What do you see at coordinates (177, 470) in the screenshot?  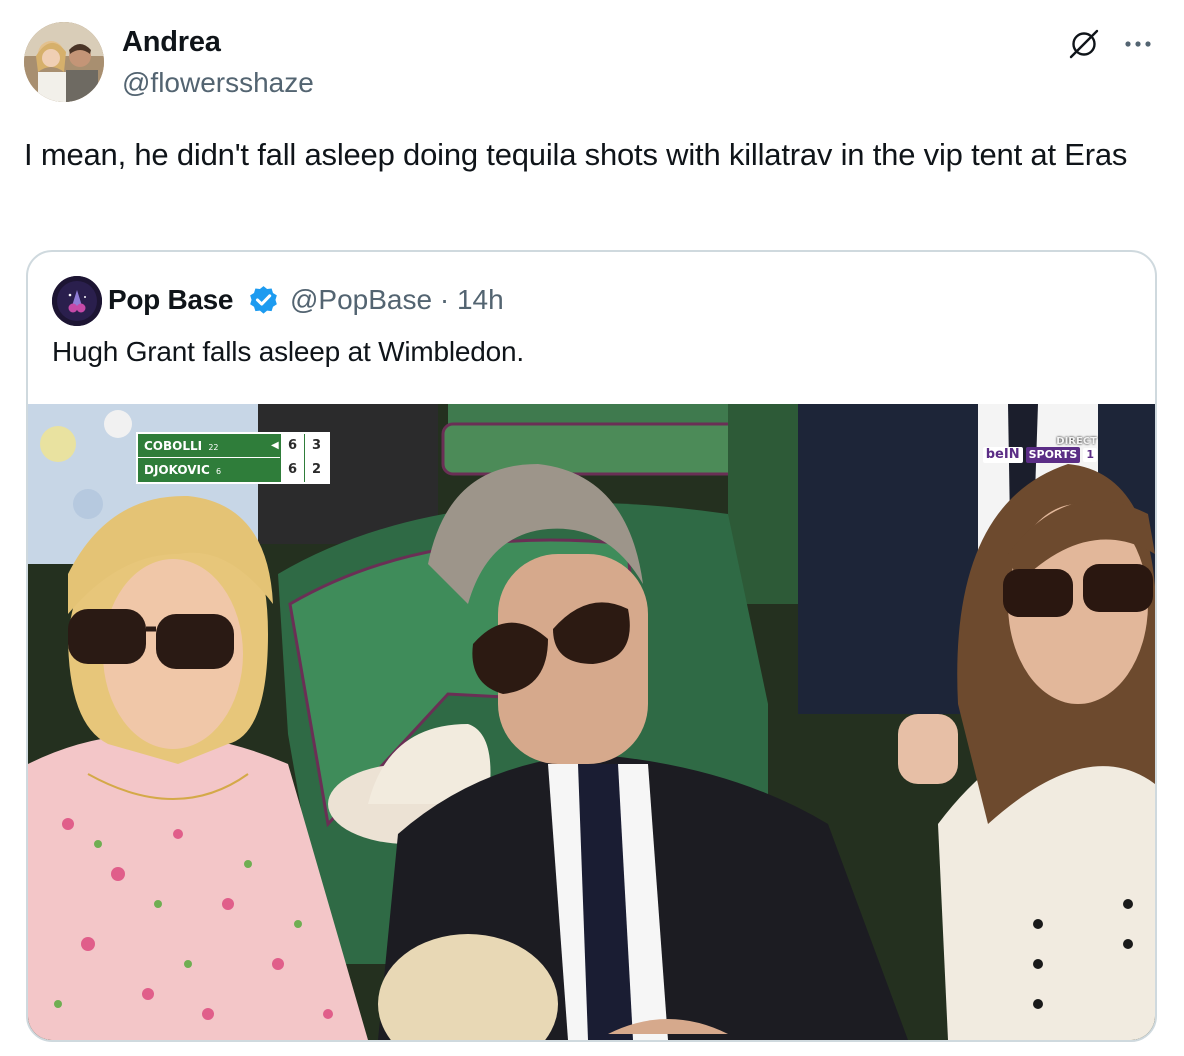 I see `player-2-name: DJOKOVIC` at bounding box center [177, 470].